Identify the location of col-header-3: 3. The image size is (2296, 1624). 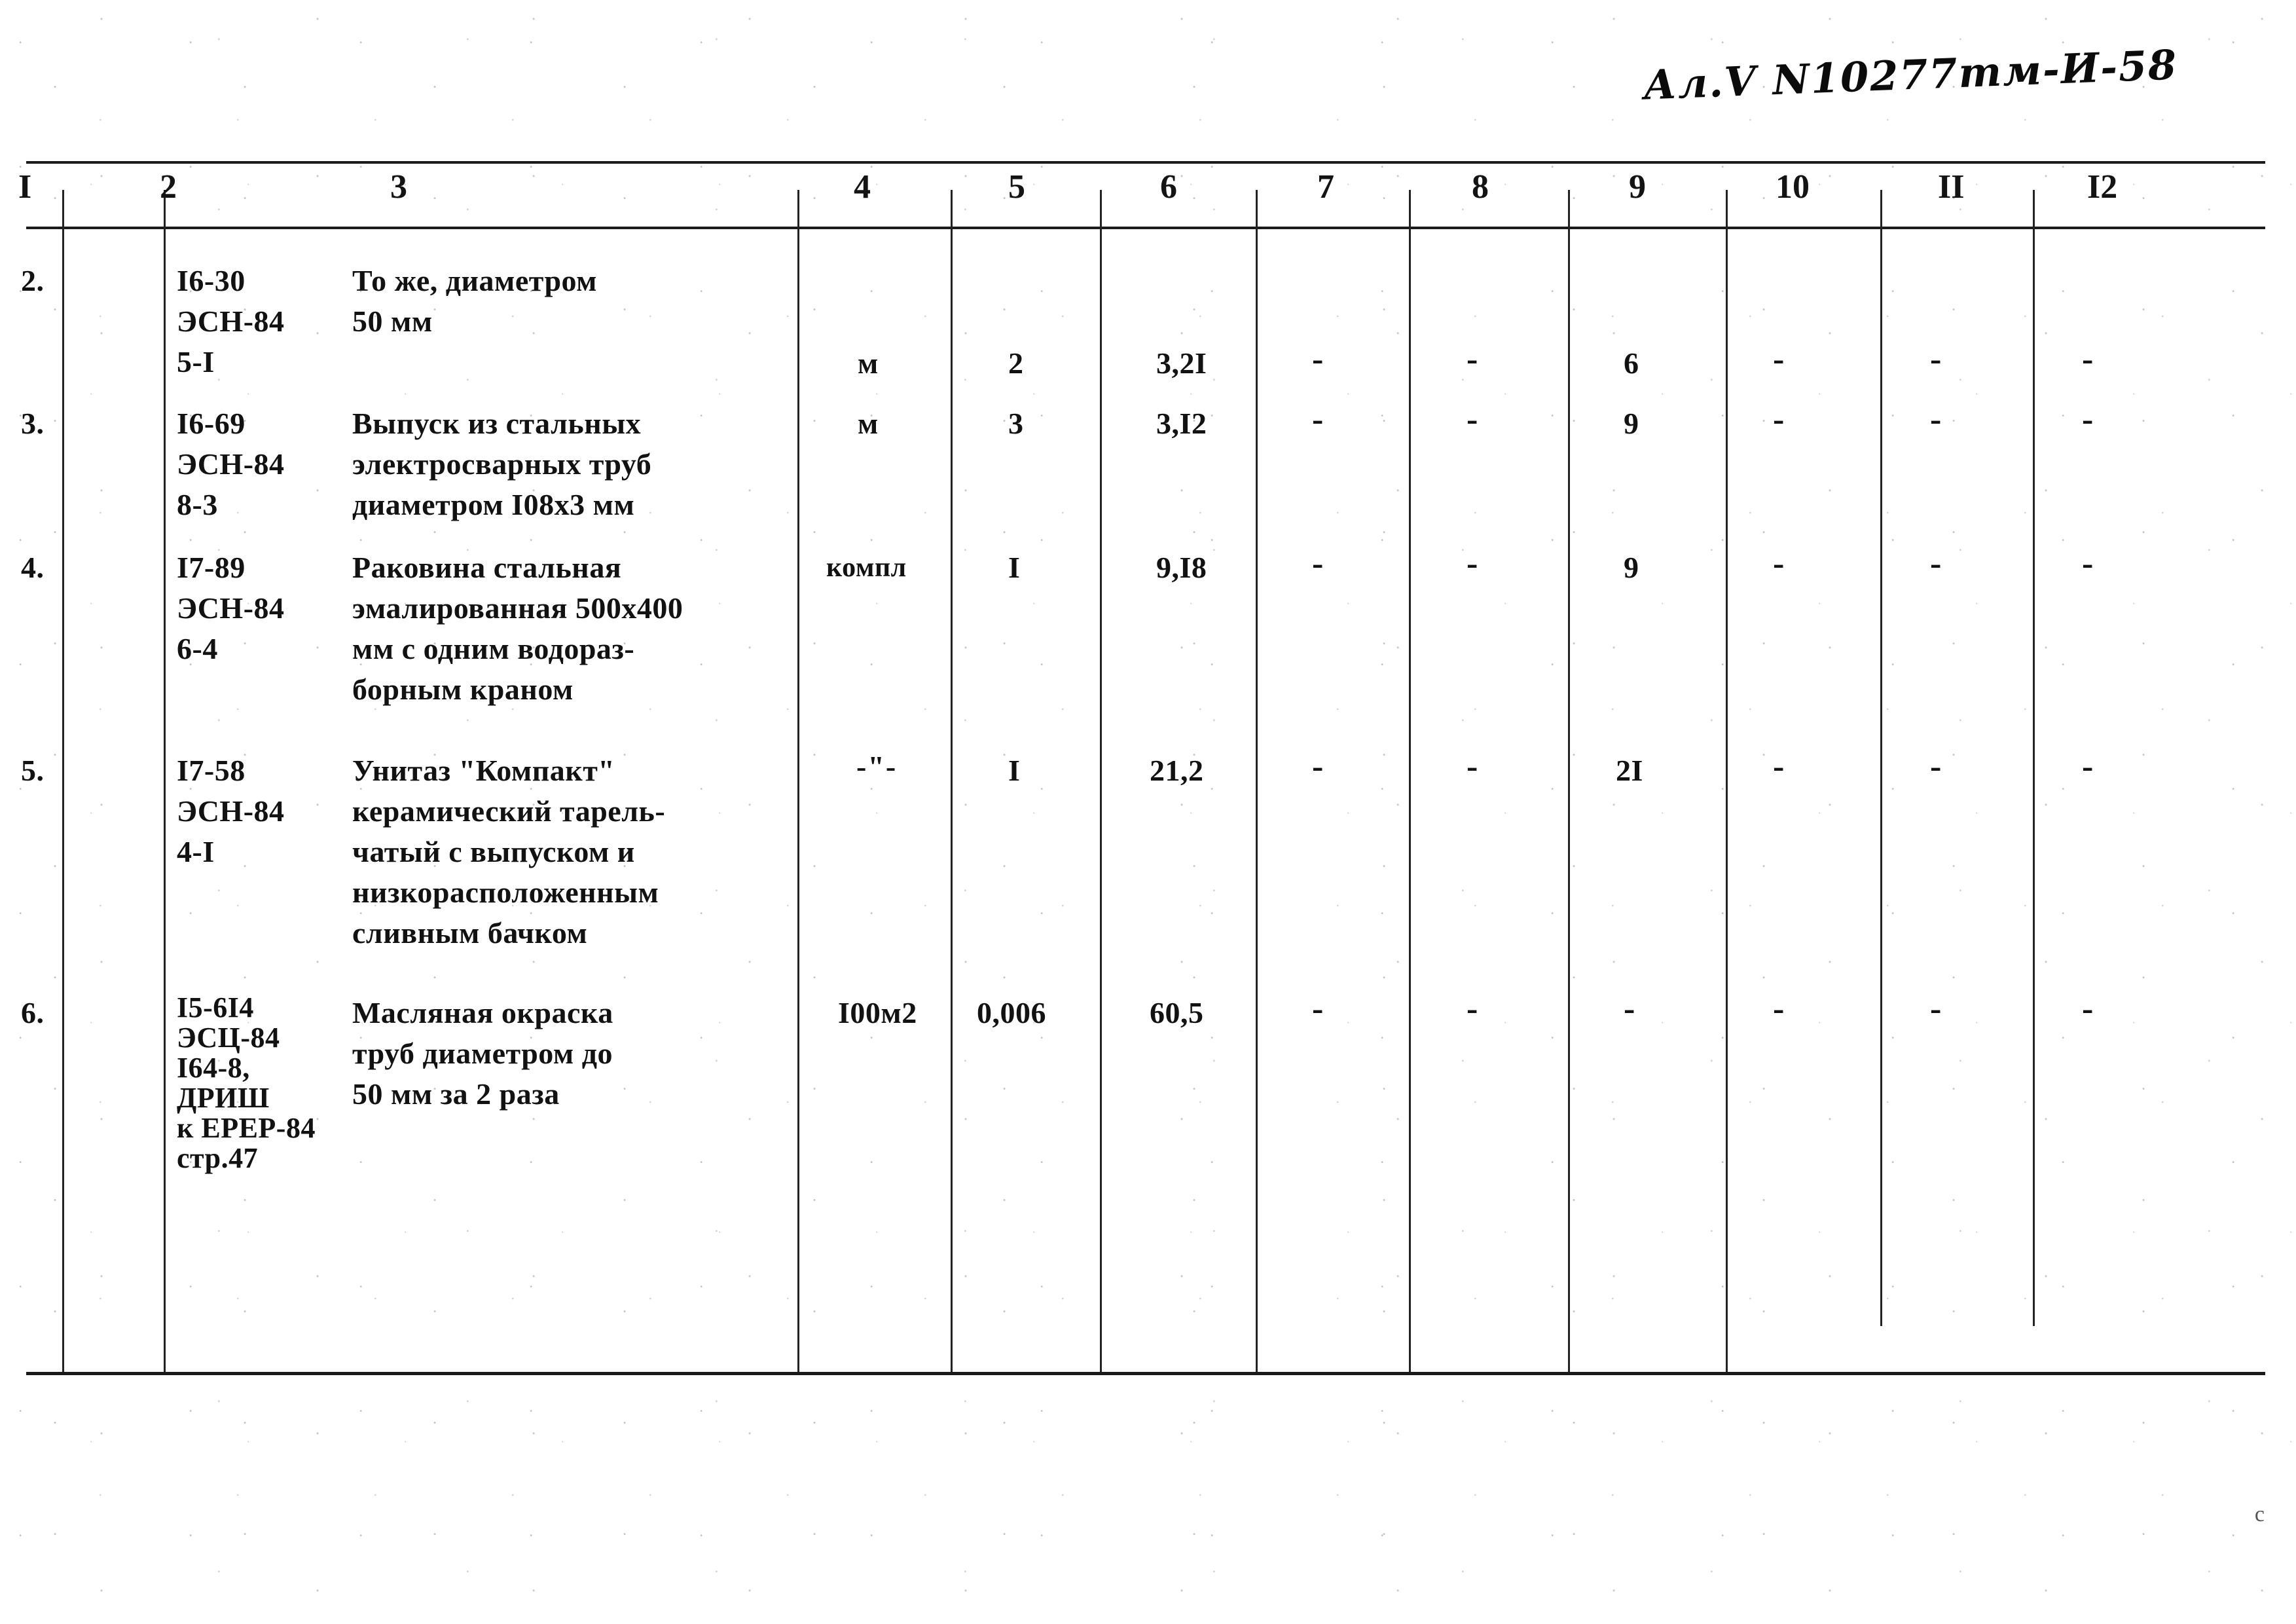
(398, 187).